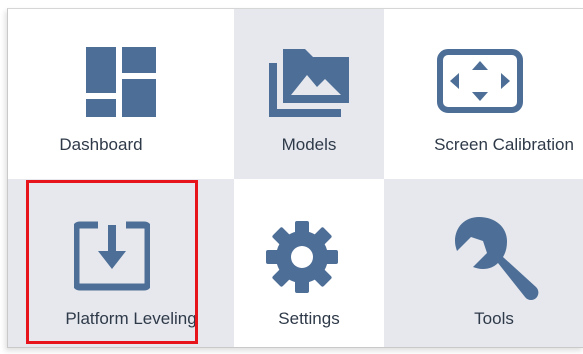 The width and height of the screenshot is (583, 354). I want to click on image-folder-icon, so click(309, 83).